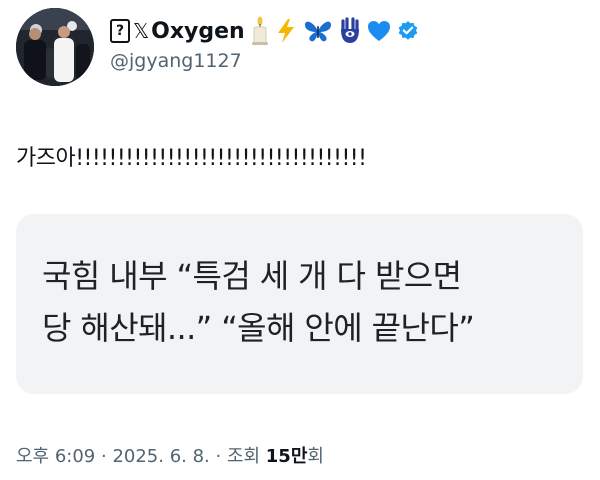 The image size is (600, 480). What do you see at coordinates (246, 456) in the screenshot?
I see `views-label: 조회` at bounding box center [246, 456].